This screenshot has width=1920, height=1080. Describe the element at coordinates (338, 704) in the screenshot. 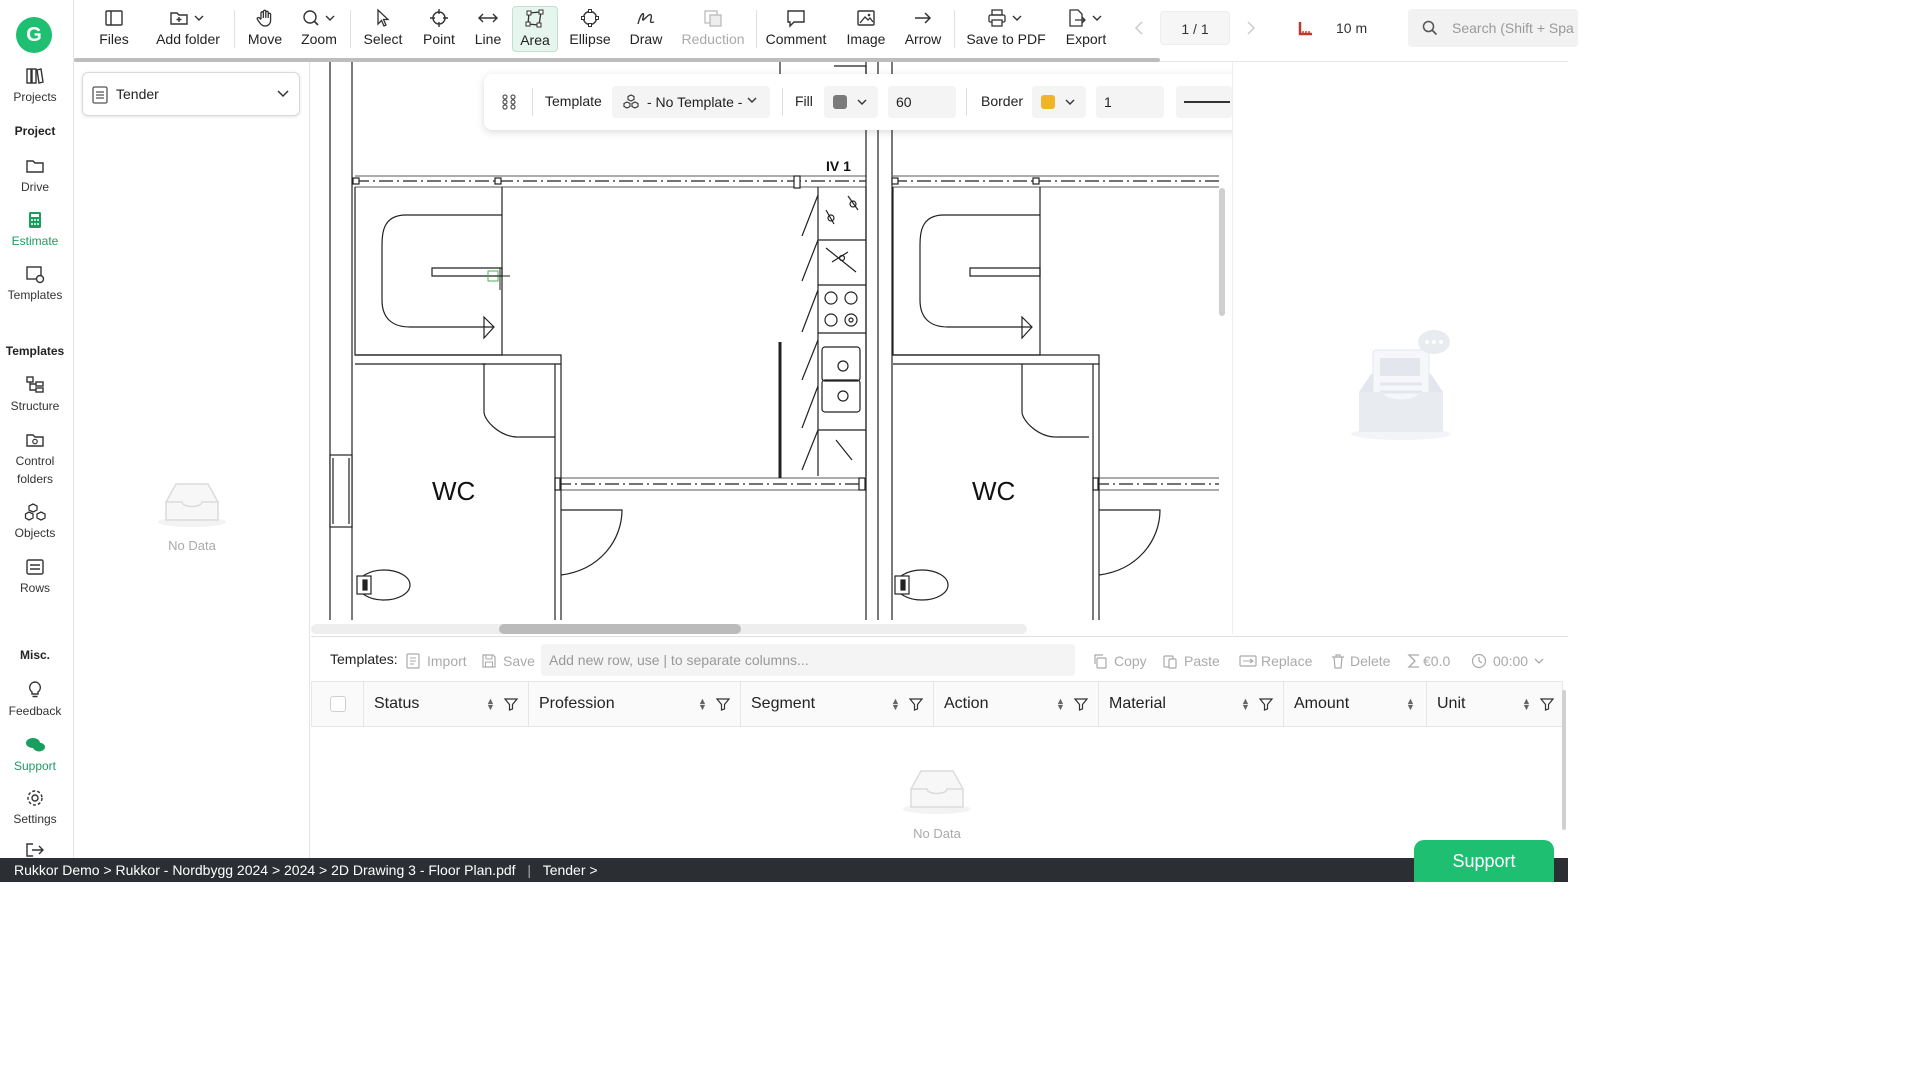

I see `select-all-checkbox` at that location.